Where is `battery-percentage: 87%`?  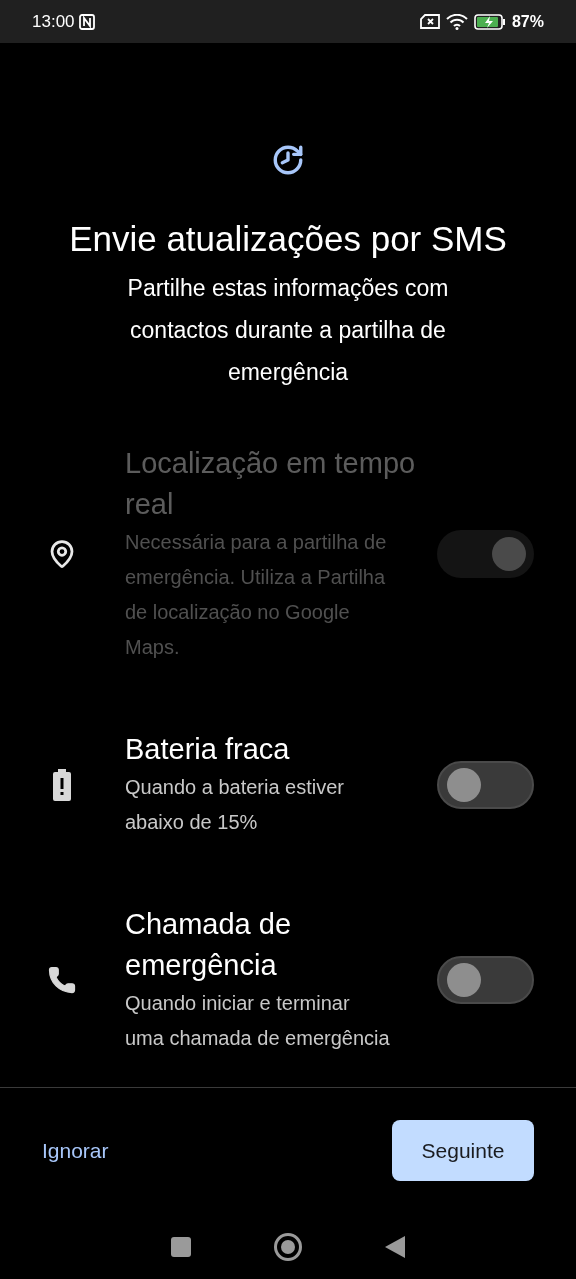
battery-percentage: 87% is located at coordinates (527, 21).